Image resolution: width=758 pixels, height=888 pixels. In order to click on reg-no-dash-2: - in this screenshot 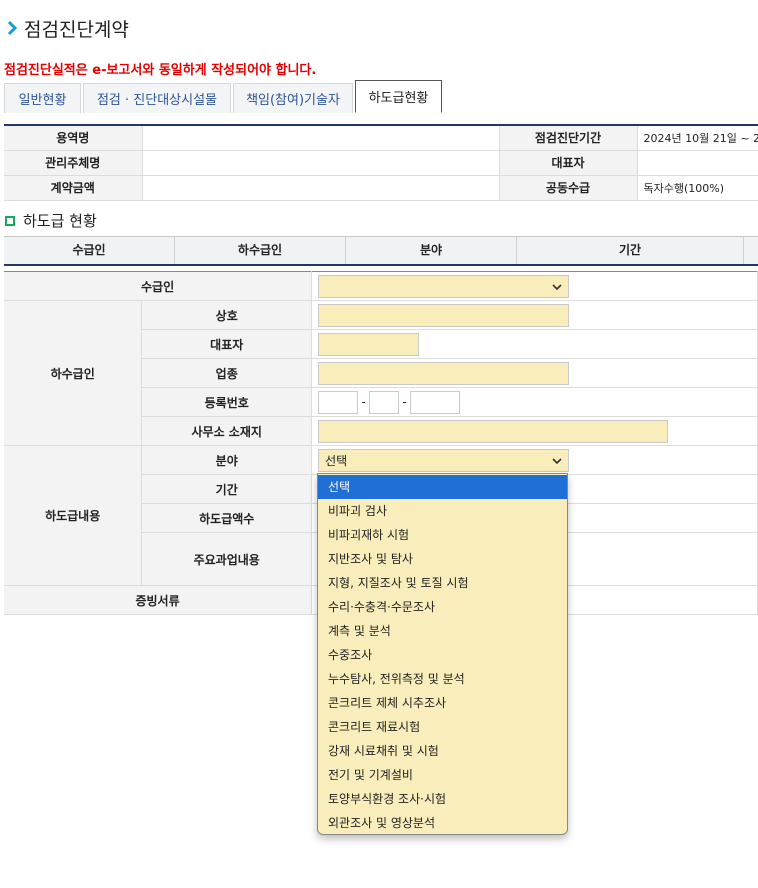, I will do `click(404, 402)`.